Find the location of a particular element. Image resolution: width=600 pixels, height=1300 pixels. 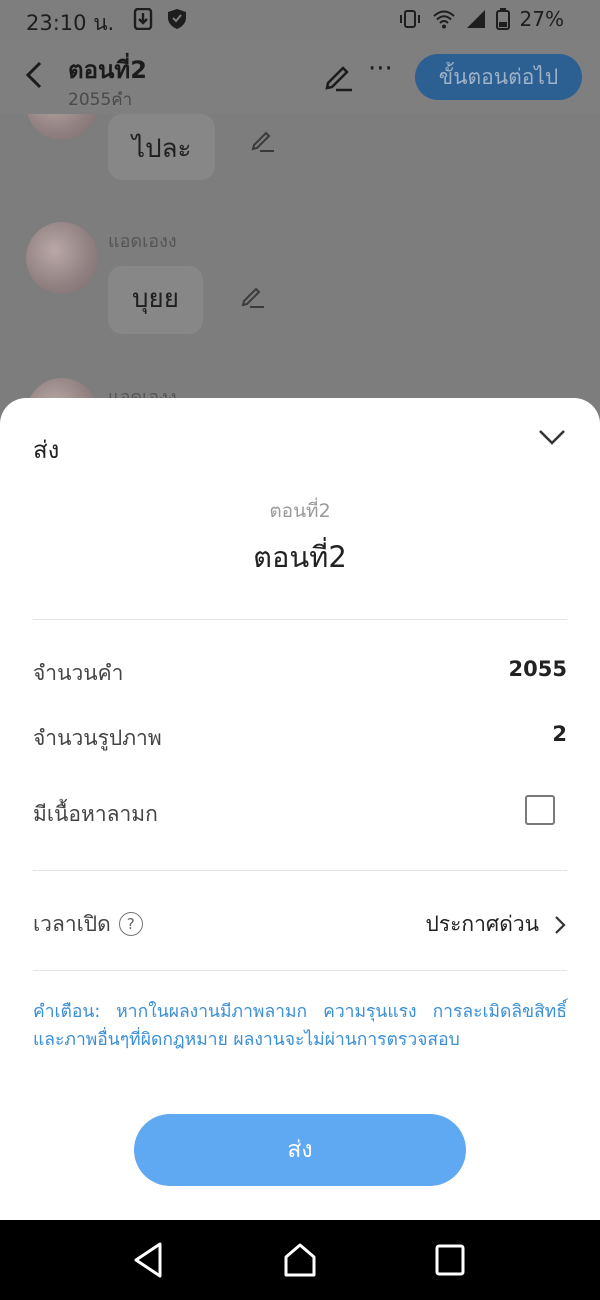

message-text: ไปละ is located at coordinates (162, 149).